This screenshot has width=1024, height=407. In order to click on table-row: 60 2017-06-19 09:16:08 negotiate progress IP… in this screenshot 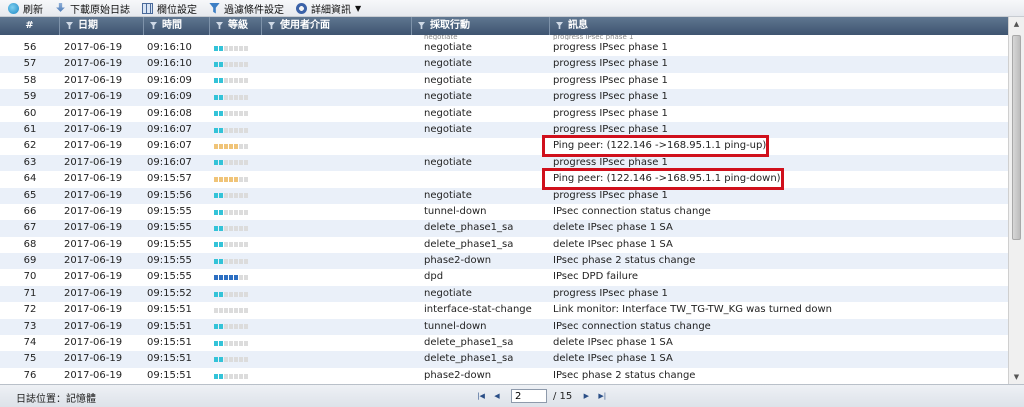, I will do `click(504, 114)`.